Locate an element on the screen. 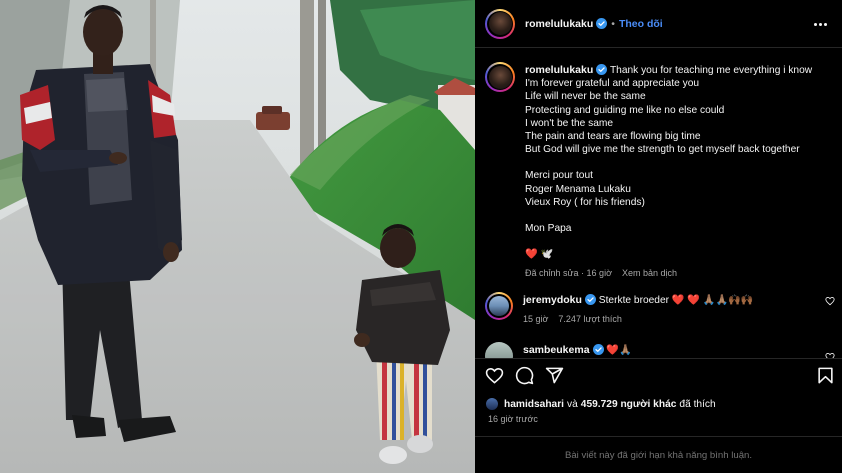  actions-divider is located at coordinates (658, 358).